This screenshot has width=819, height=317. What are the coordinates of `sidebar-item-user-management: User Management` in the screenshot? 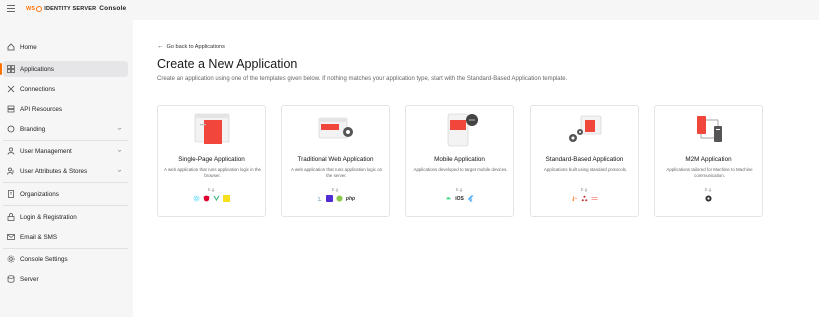 It's located at (65, 151).